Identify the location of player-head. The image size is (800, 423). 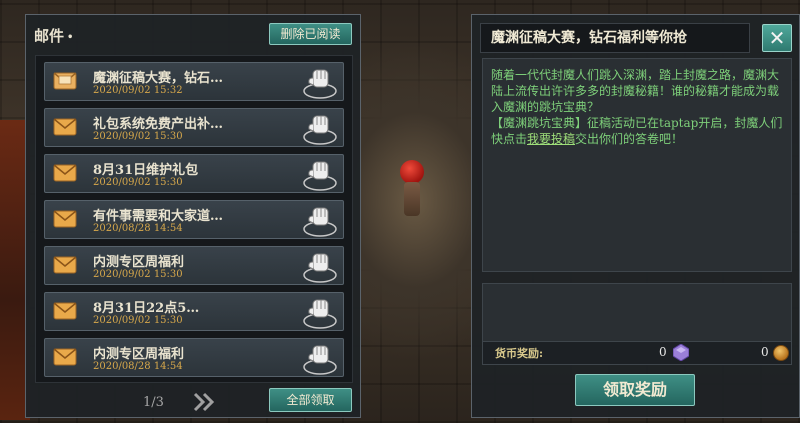
(412, 172).